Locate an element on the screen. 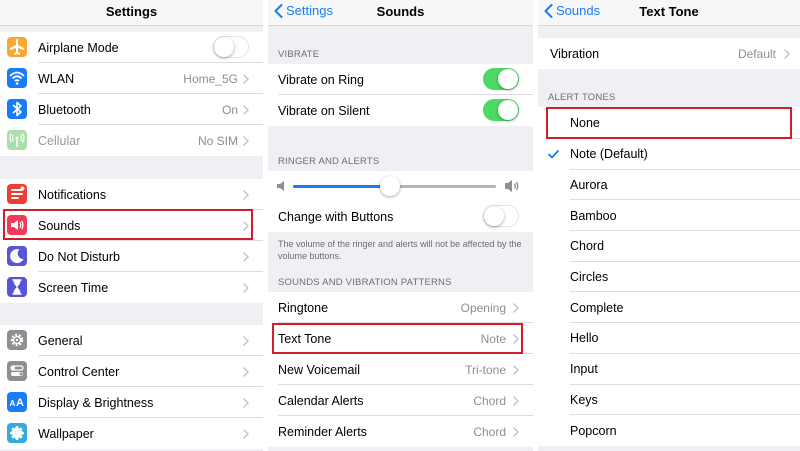 The height and width of the screenshot is (451, 800). settings-item-value: Home_5G is located at coordinates (210, 78).